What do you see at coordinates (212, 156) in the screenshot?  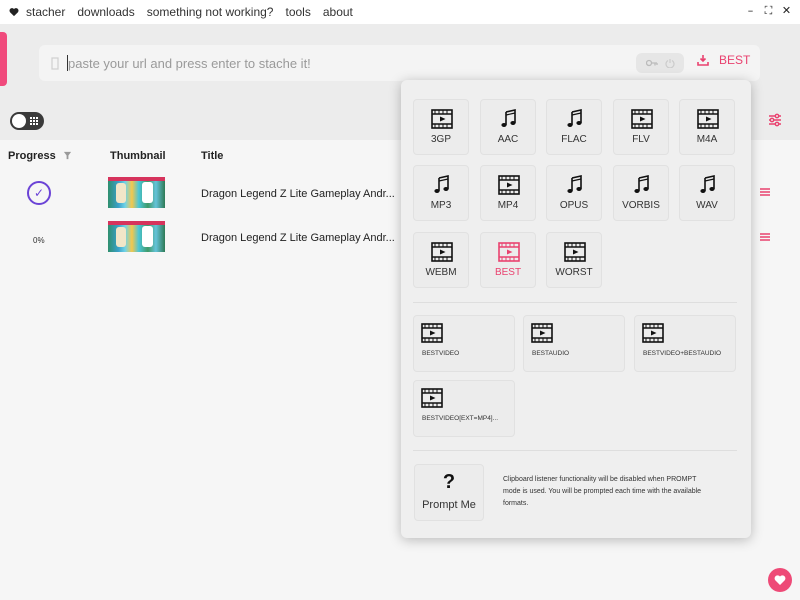 I see `header-title: Title` at bounding box center [212, 156].